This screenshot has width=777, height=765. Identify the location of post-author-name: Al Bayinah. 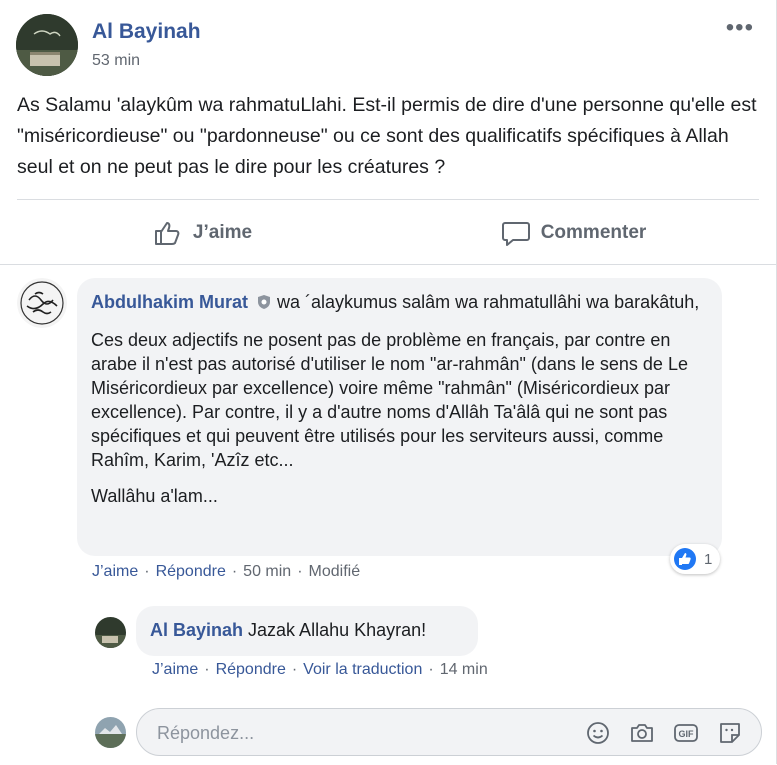
(146, 32).